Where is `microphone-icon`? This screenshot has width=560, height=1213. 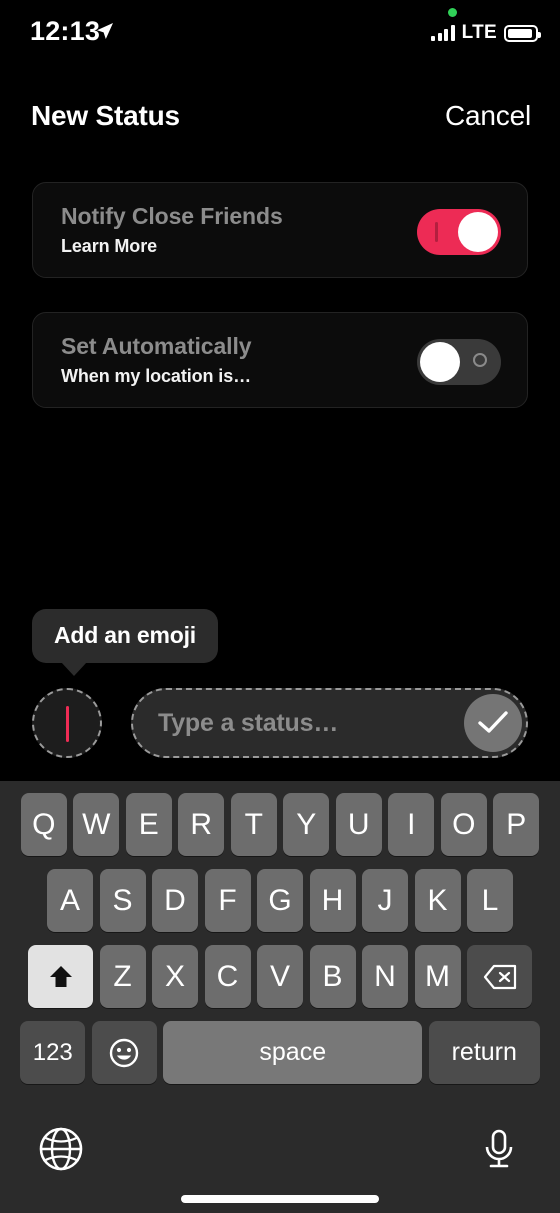
microphone-icon is located at coordinates (499, 1149).